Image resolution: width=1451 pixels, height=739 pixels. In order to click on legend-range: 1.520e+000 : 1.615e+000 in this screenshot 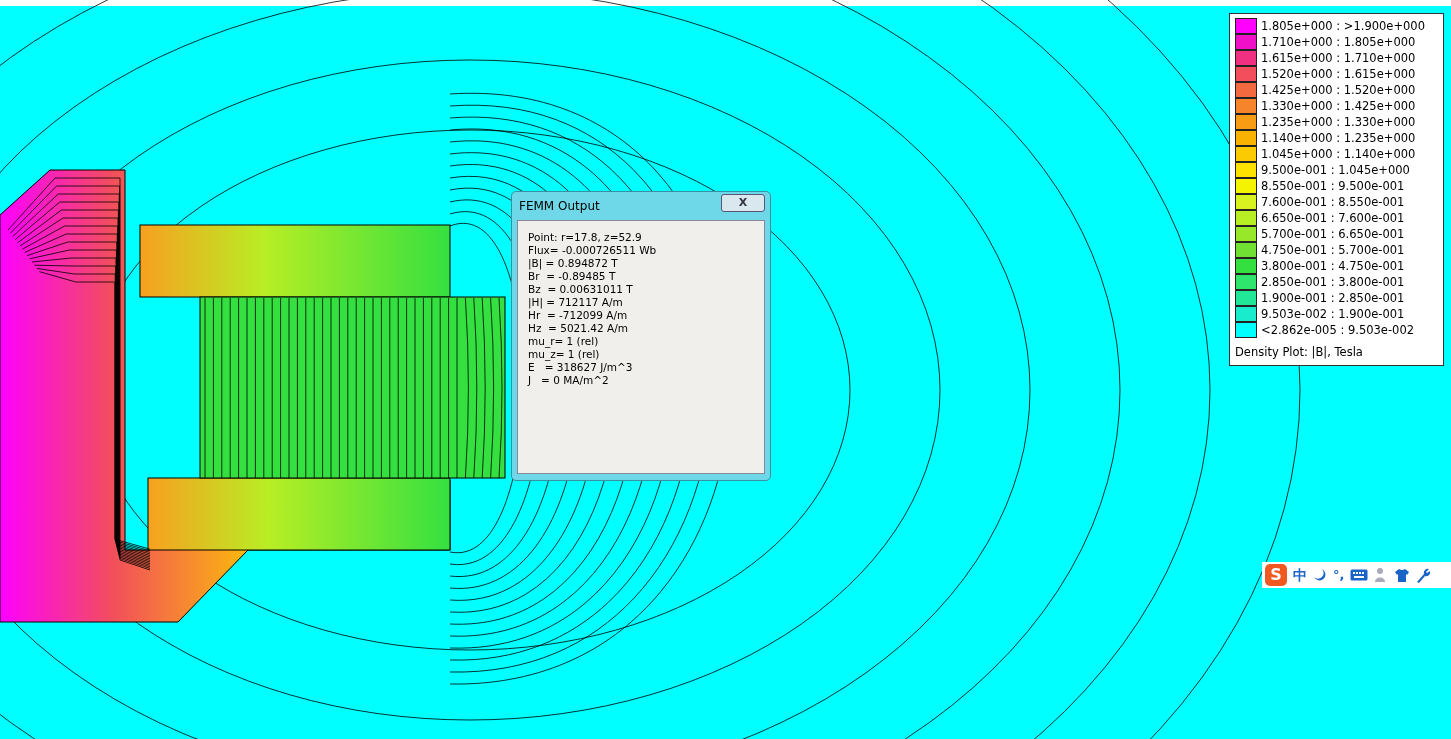, I will do `click(1338, 74)`.